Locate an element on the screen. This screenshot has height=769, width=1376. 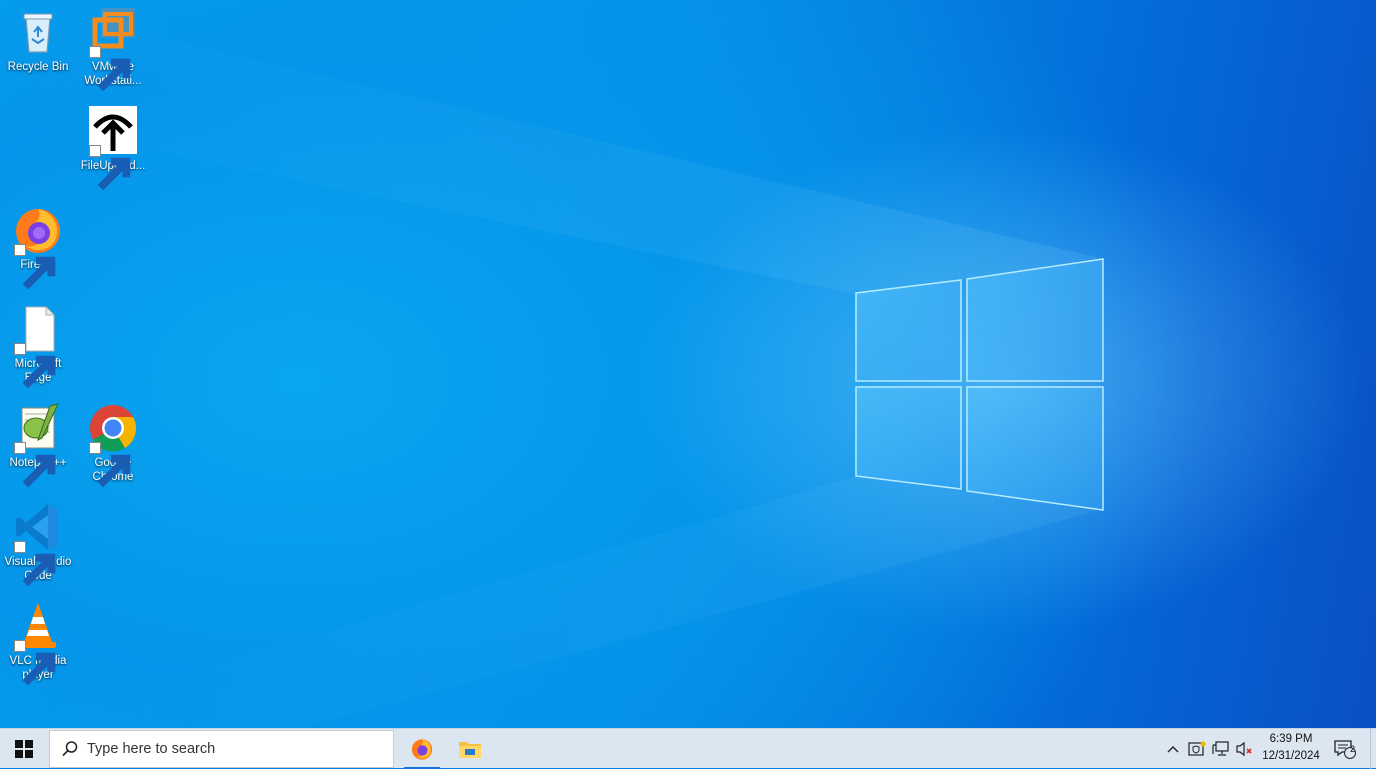
start-button is located at coordinates (24, 749).